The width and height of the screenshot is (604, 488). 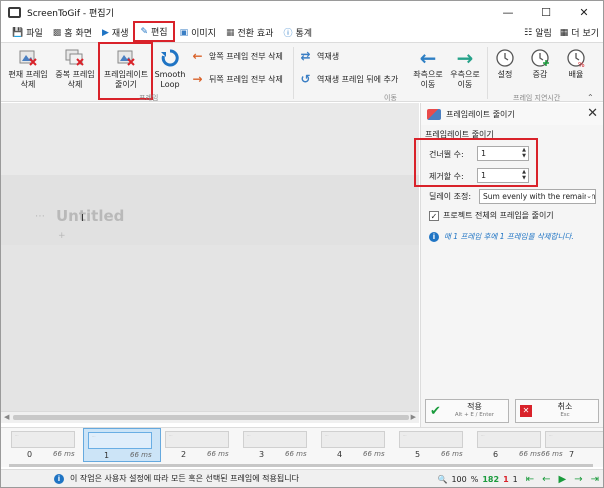 What do you see at coordinates (546, 12) in the screenshot?
I see `maximize-button: ☐` at bounding box center [546, 12].